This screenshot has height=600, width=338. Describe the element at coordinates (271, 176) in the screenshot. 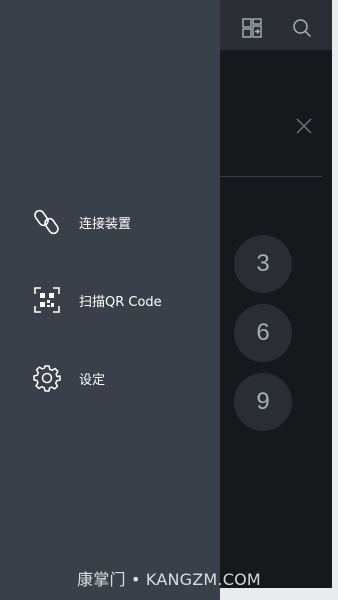

I see `divider` at that location.